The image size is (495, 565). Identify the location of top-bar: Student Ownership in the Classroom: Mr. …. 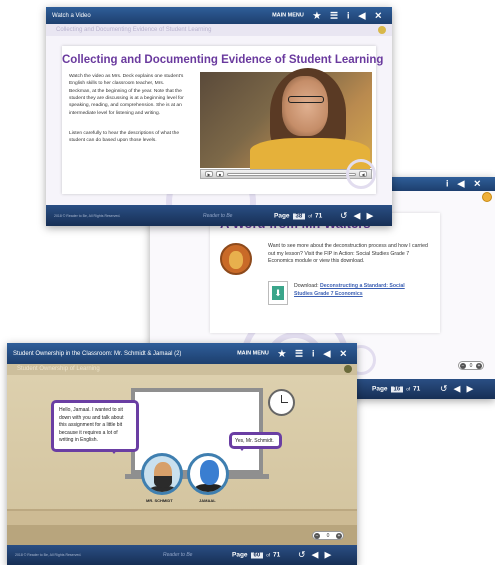
(182, 353).